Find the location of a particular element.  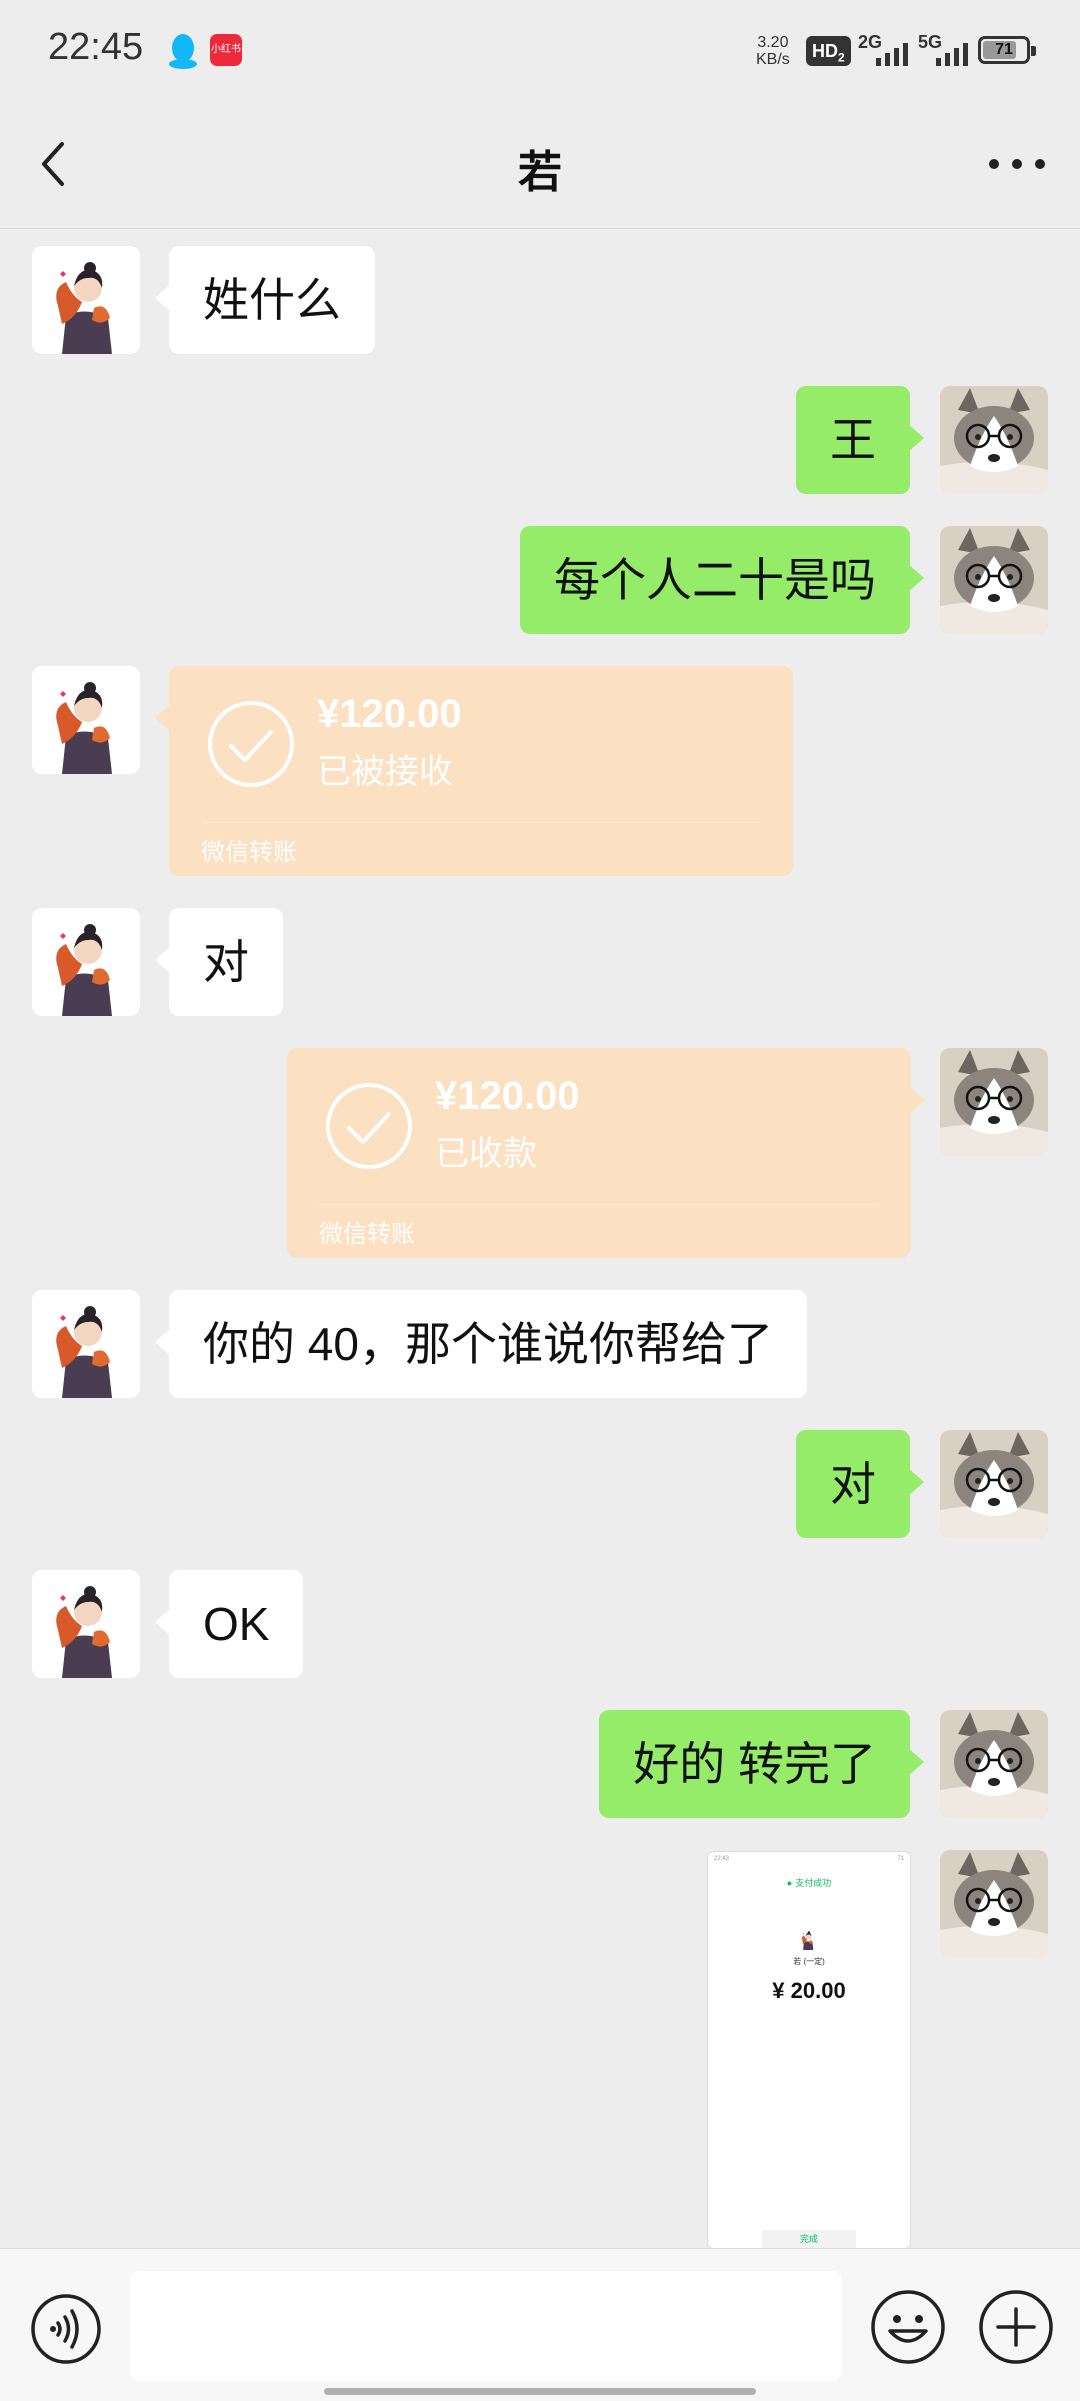

transfer-status: 已收款 is located at coordinates (486, 1154).